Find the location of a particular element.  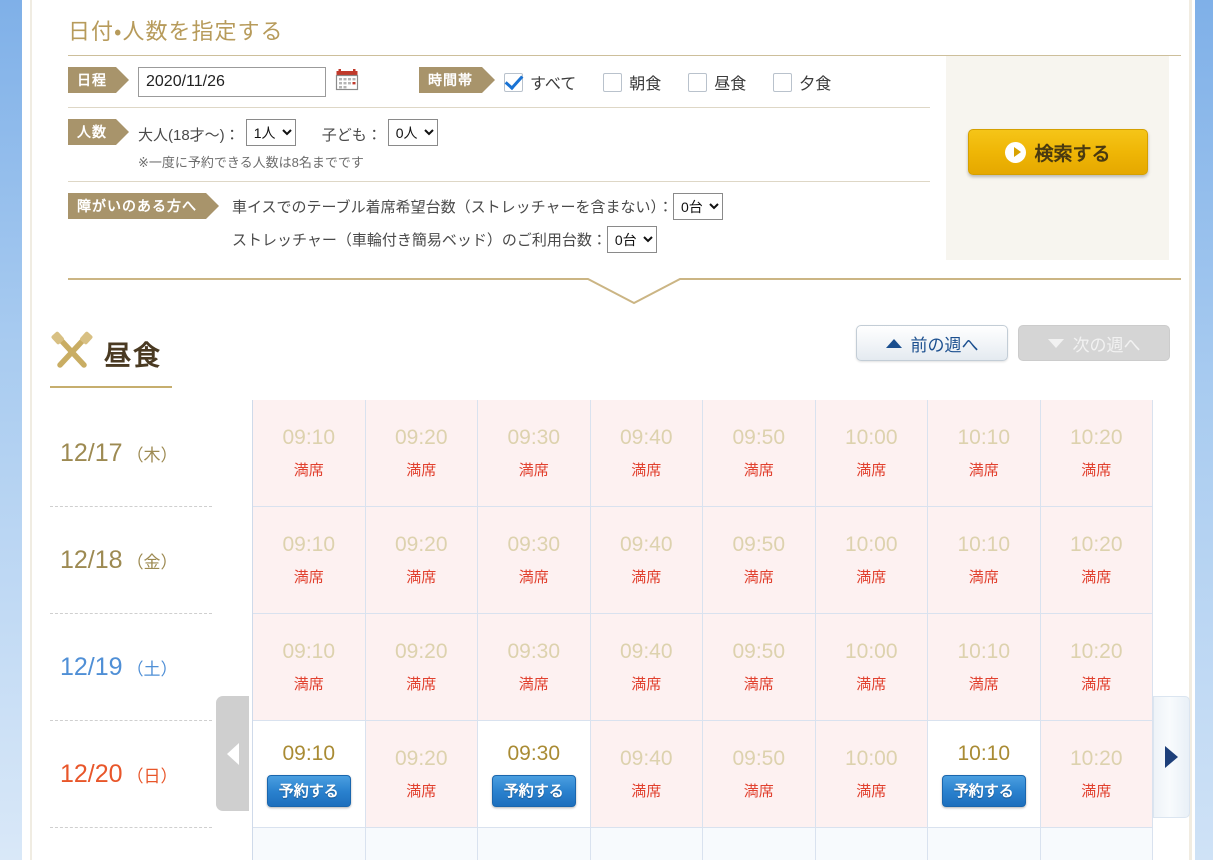

page-left-edge-decoration is located at coordinates (11, 430).